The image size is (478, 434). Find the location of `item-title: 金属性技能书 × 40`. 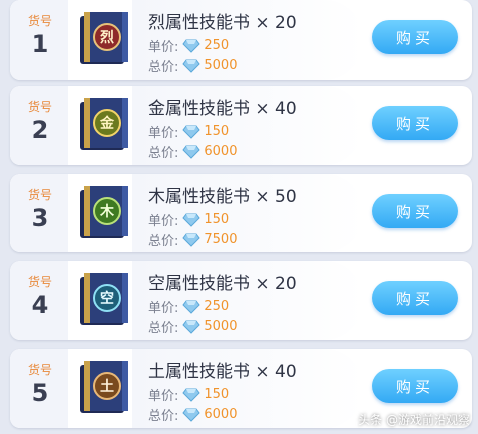

item-title: 金属性技能书 × 40 is located at coordinates (222, 109).